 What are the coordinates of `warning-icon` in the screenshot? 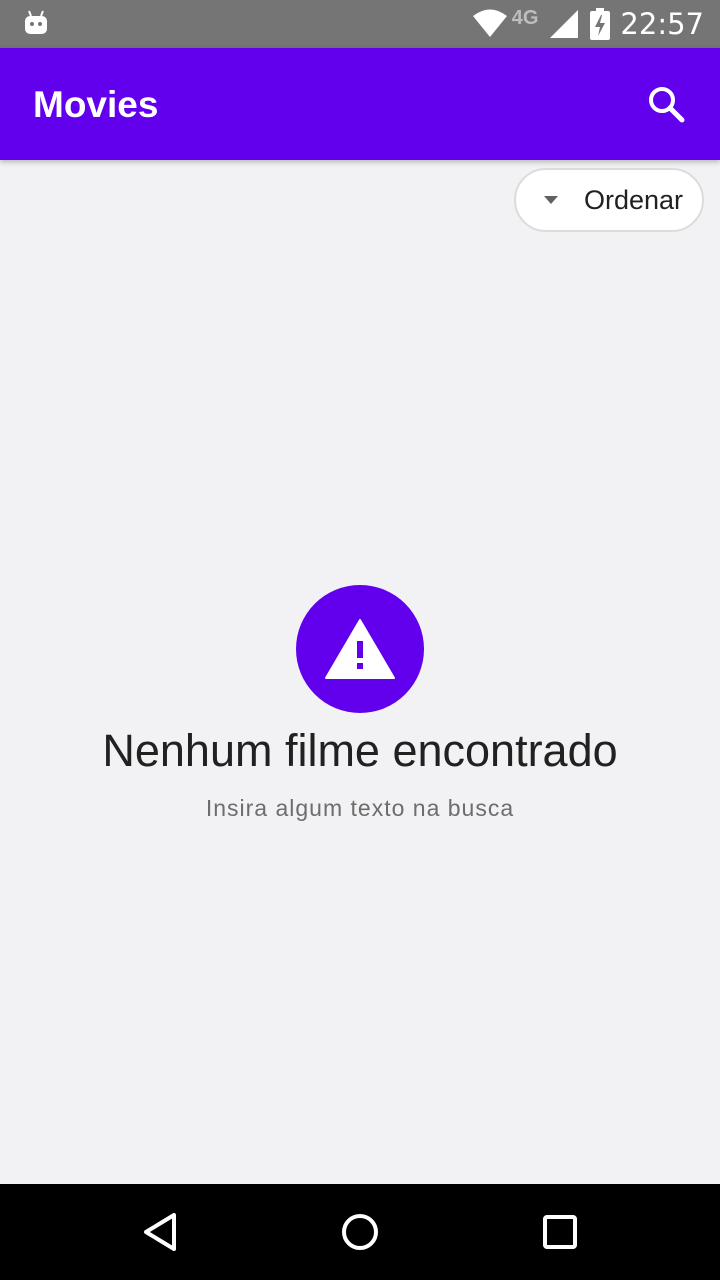 It's located at (360, 649).